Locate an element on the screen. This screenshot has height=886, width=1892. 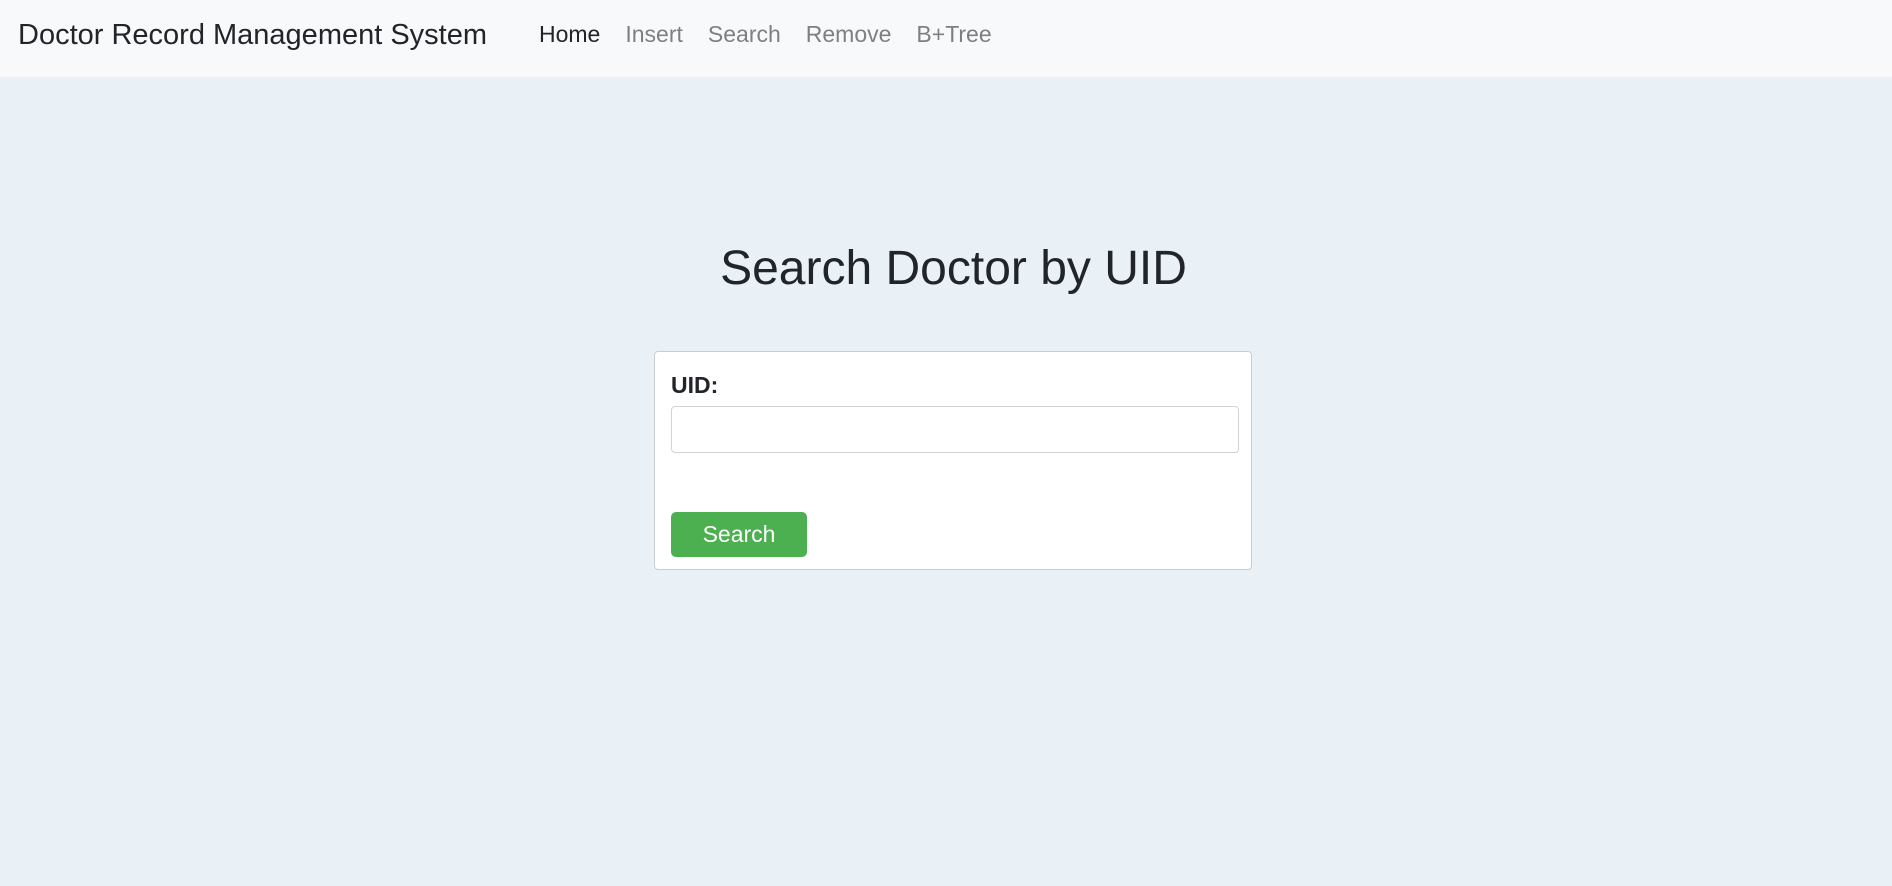
page-title: Search Doctor by UID is located at coordinates (953, 268).